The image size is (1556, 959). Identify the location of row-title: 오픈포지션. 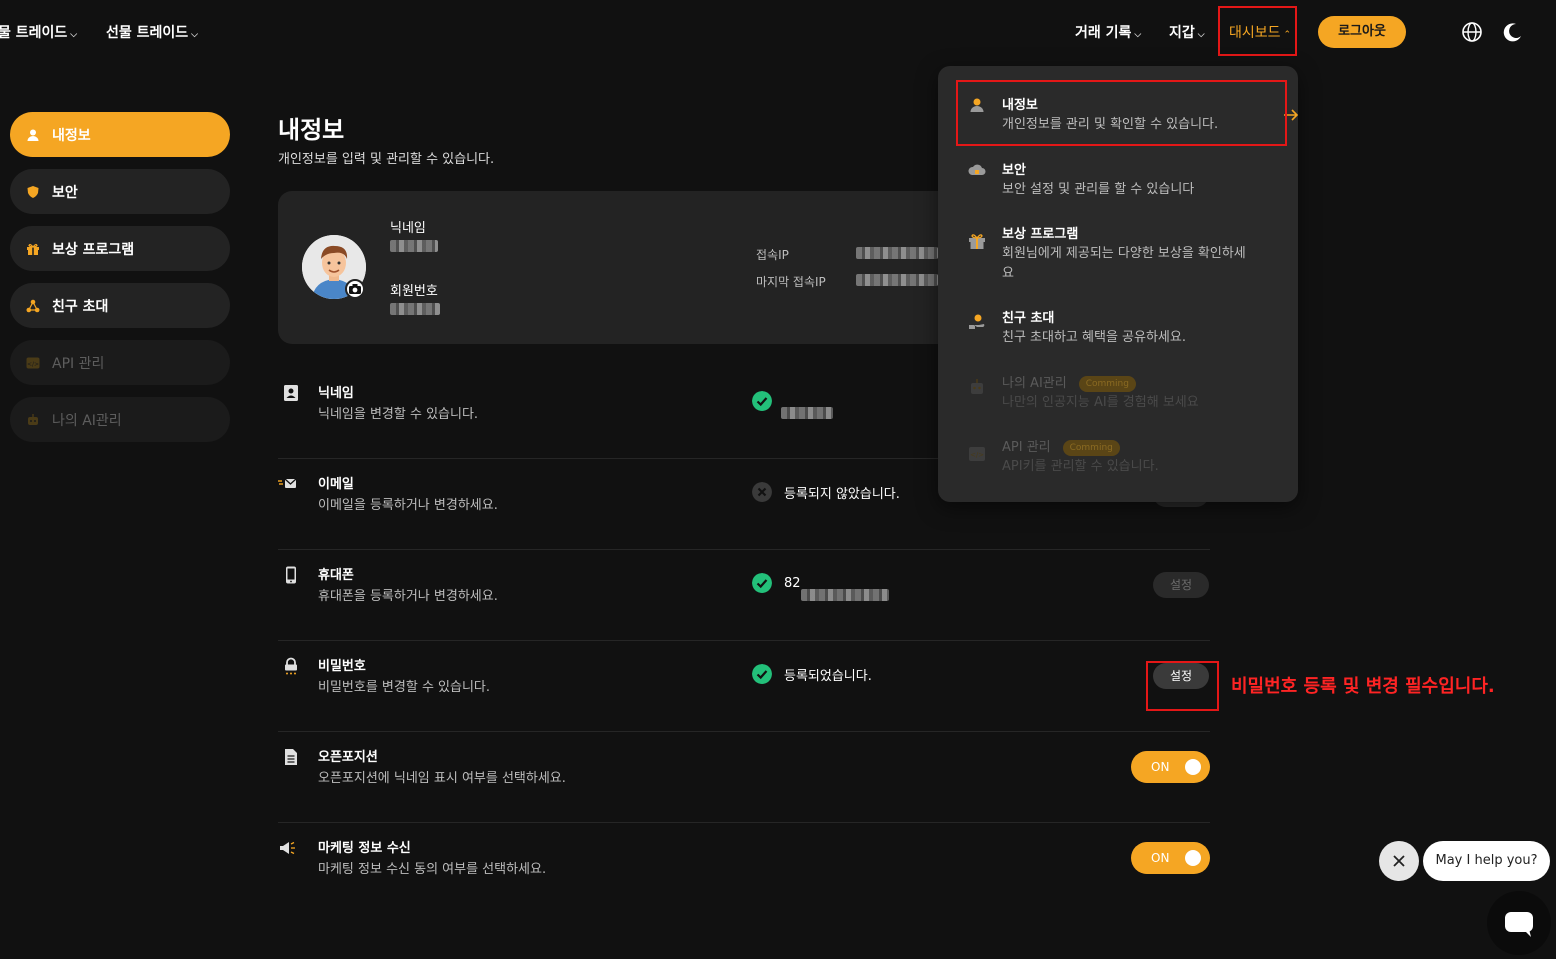
(348, 757).